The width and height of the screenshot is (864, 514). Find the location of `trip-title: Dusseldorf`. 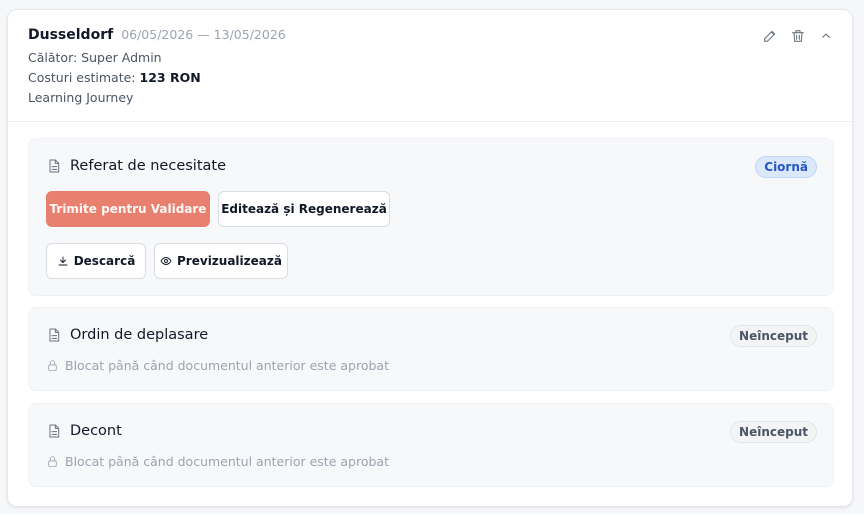

trip-title: Dusseldorf is located at coordinates (71, 35).